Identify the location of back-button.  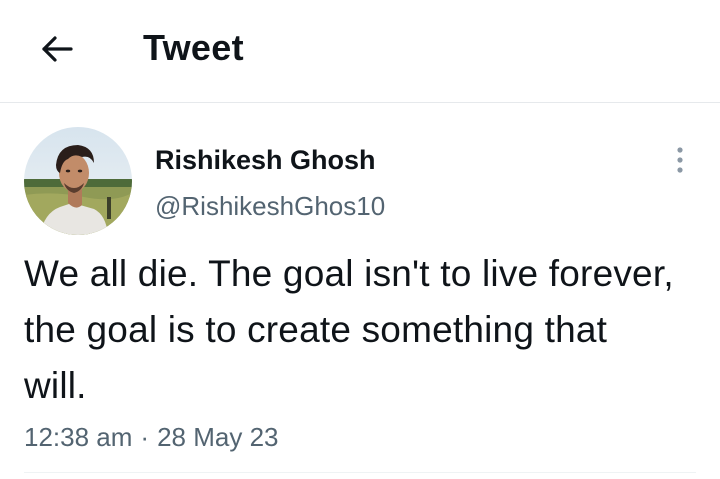
(57, 49).